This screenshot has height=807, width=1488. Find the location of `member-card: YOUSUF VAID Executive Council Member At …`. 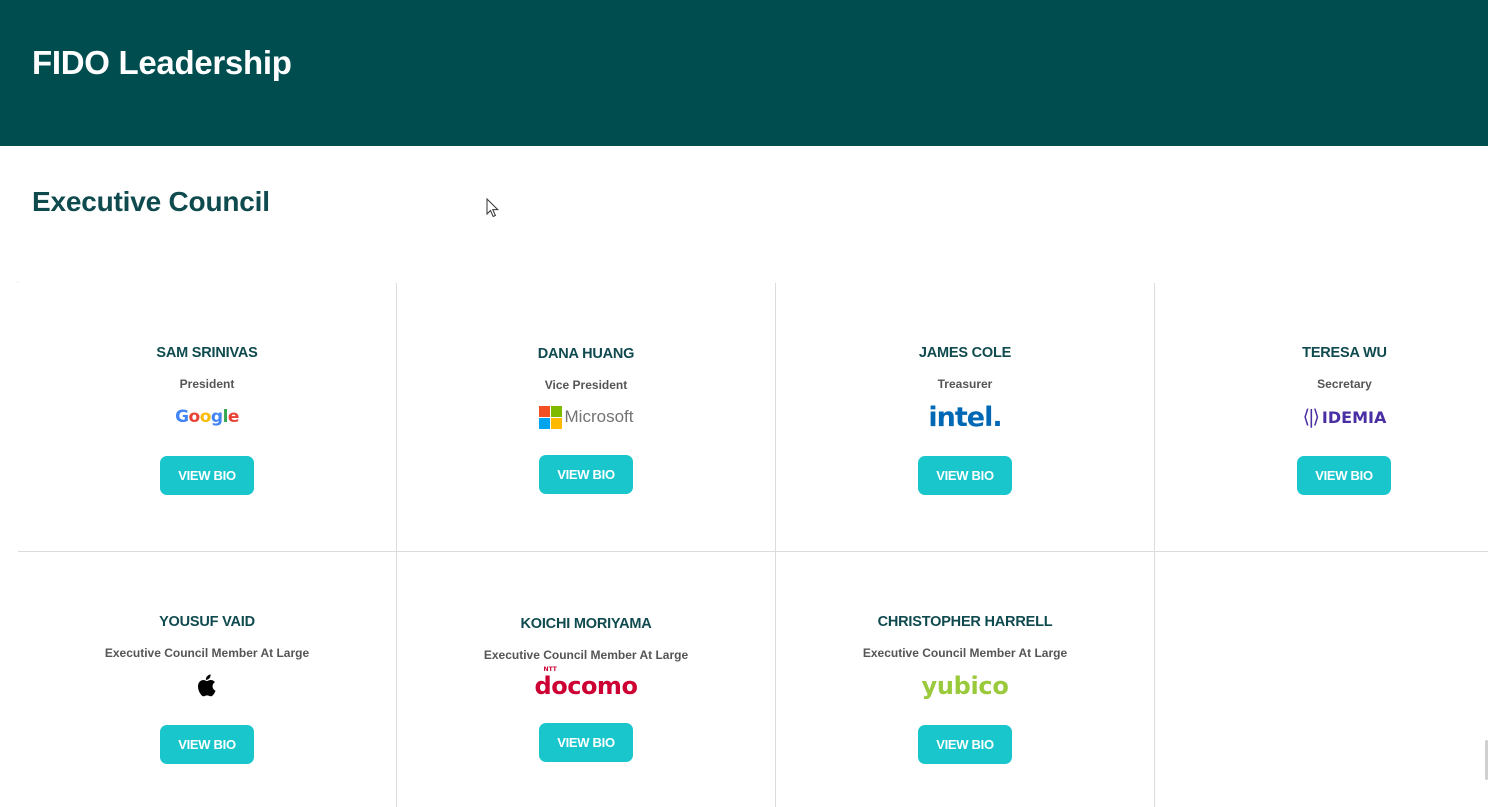

member-card: YOUSUF VAID Executive Council Member At … is located at coordinates (207, 679).